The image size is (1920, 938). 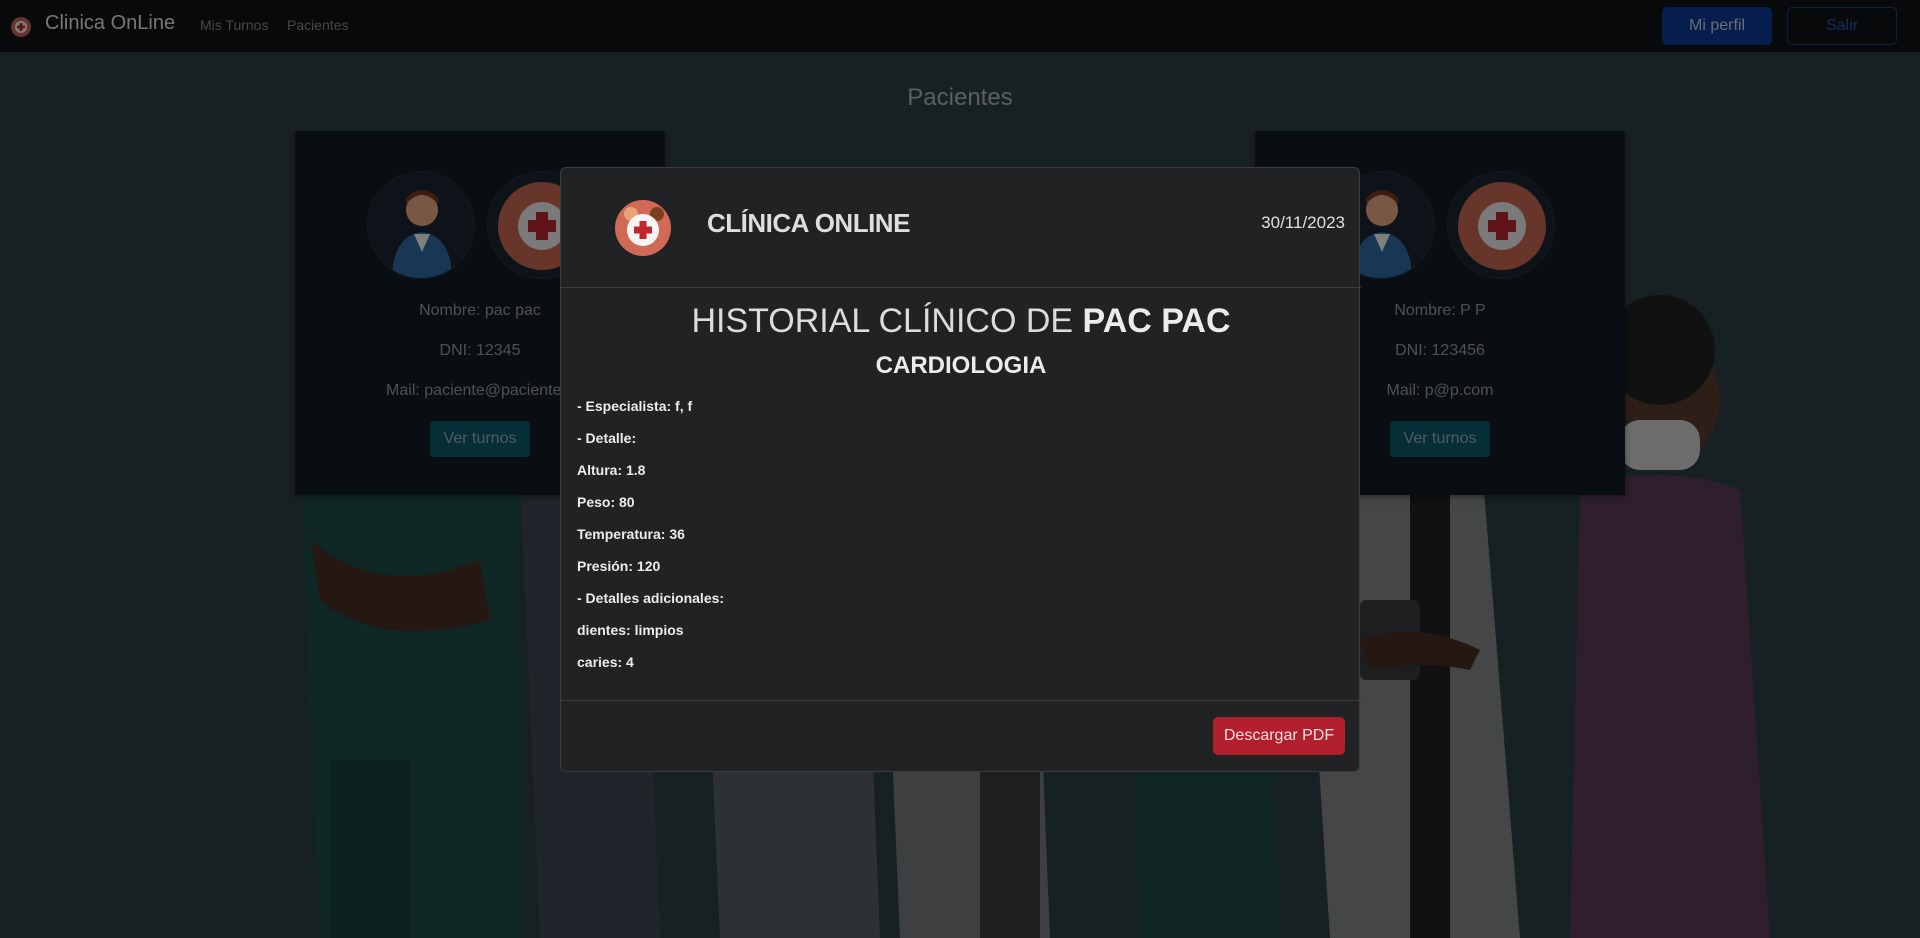 What do you see at coordinates (605, 662) in the screenshot?
I see `detail-line: caries: 4` at bounding box center [605, 662].